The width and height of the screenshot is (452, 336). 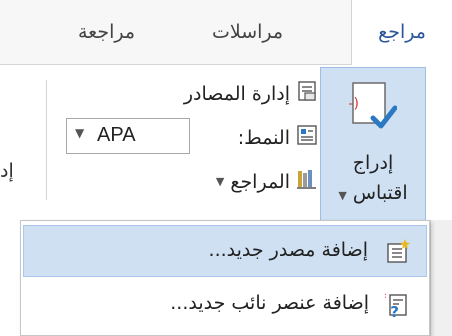 I want to click on insert-citation-label: إدراج, so click(x=373, y=163).